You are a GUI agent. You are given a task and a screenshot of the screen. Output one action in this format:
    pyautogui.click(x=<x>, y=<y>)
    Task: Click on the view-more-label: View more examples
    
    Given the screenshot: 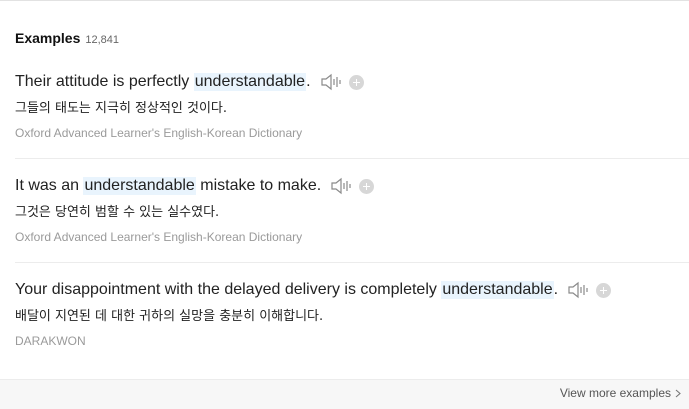 What is the action you would take?
    pyautogui.click(x=615, y=393)
    